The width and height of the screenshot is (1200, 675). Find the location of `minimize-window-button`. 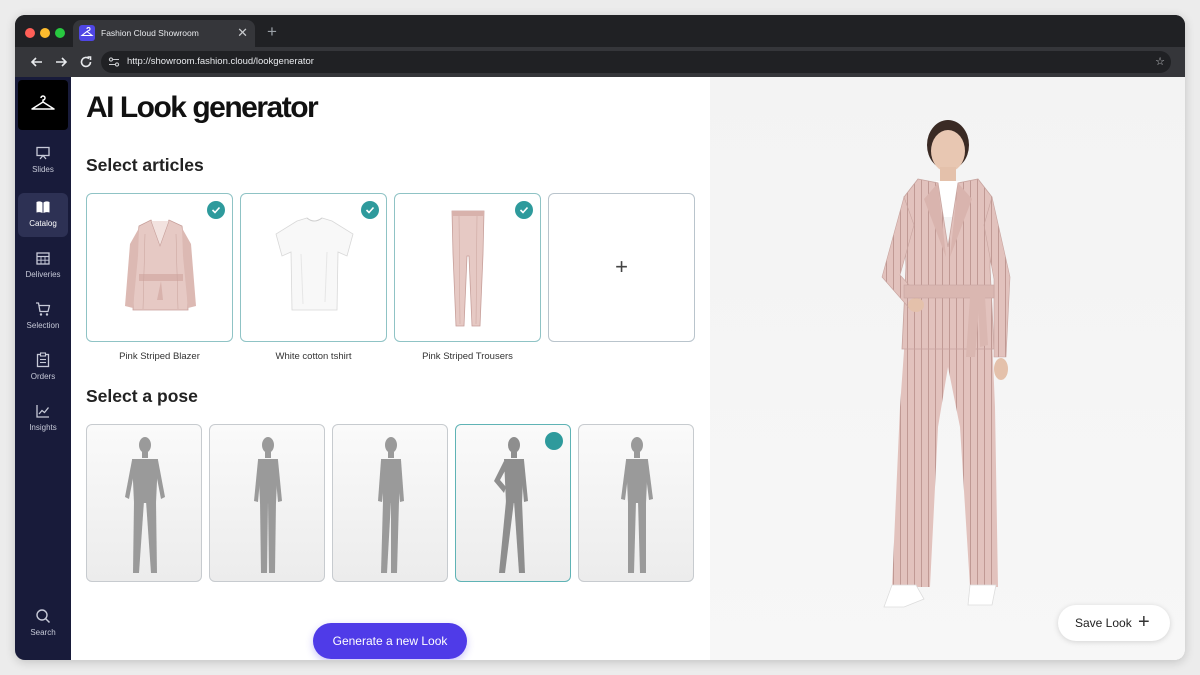

minimize-window-button is located at coordinates (45, 33).